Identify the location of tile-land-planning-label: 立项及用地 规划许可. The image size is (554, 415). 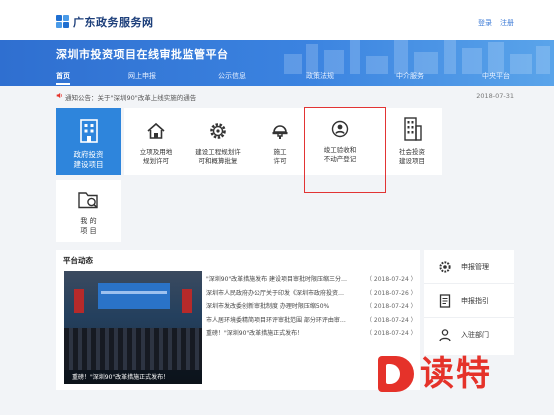
(156, 156).